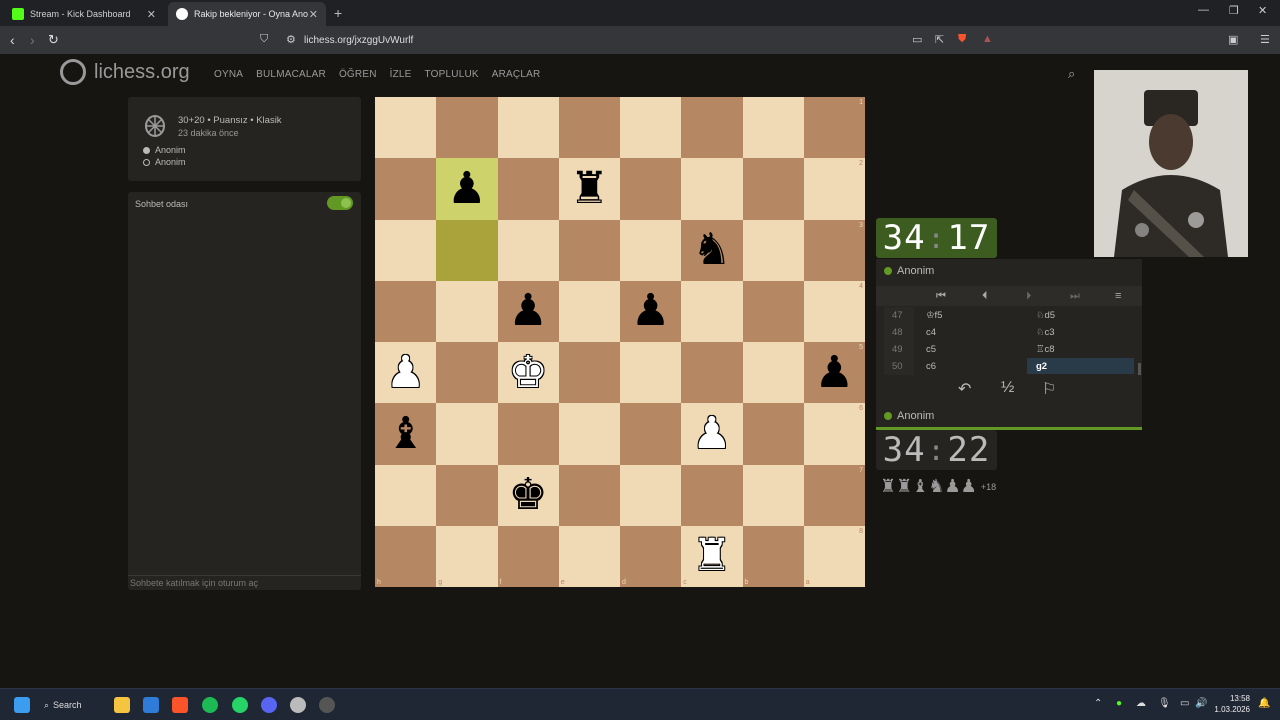 This screenshot has height=720, width=1280. Describe the element at coordinates (1045, 315) in the screenshot. I see `black-move: ♘d5` at that location.